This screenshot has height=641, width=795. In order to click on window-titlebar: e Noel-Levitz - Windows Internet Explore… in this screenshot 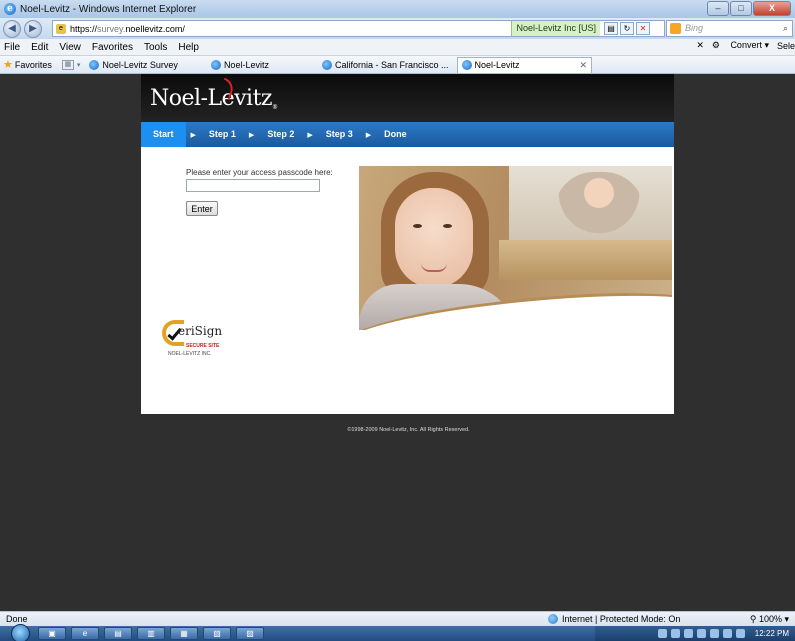, I will do `click(397, 9)`.